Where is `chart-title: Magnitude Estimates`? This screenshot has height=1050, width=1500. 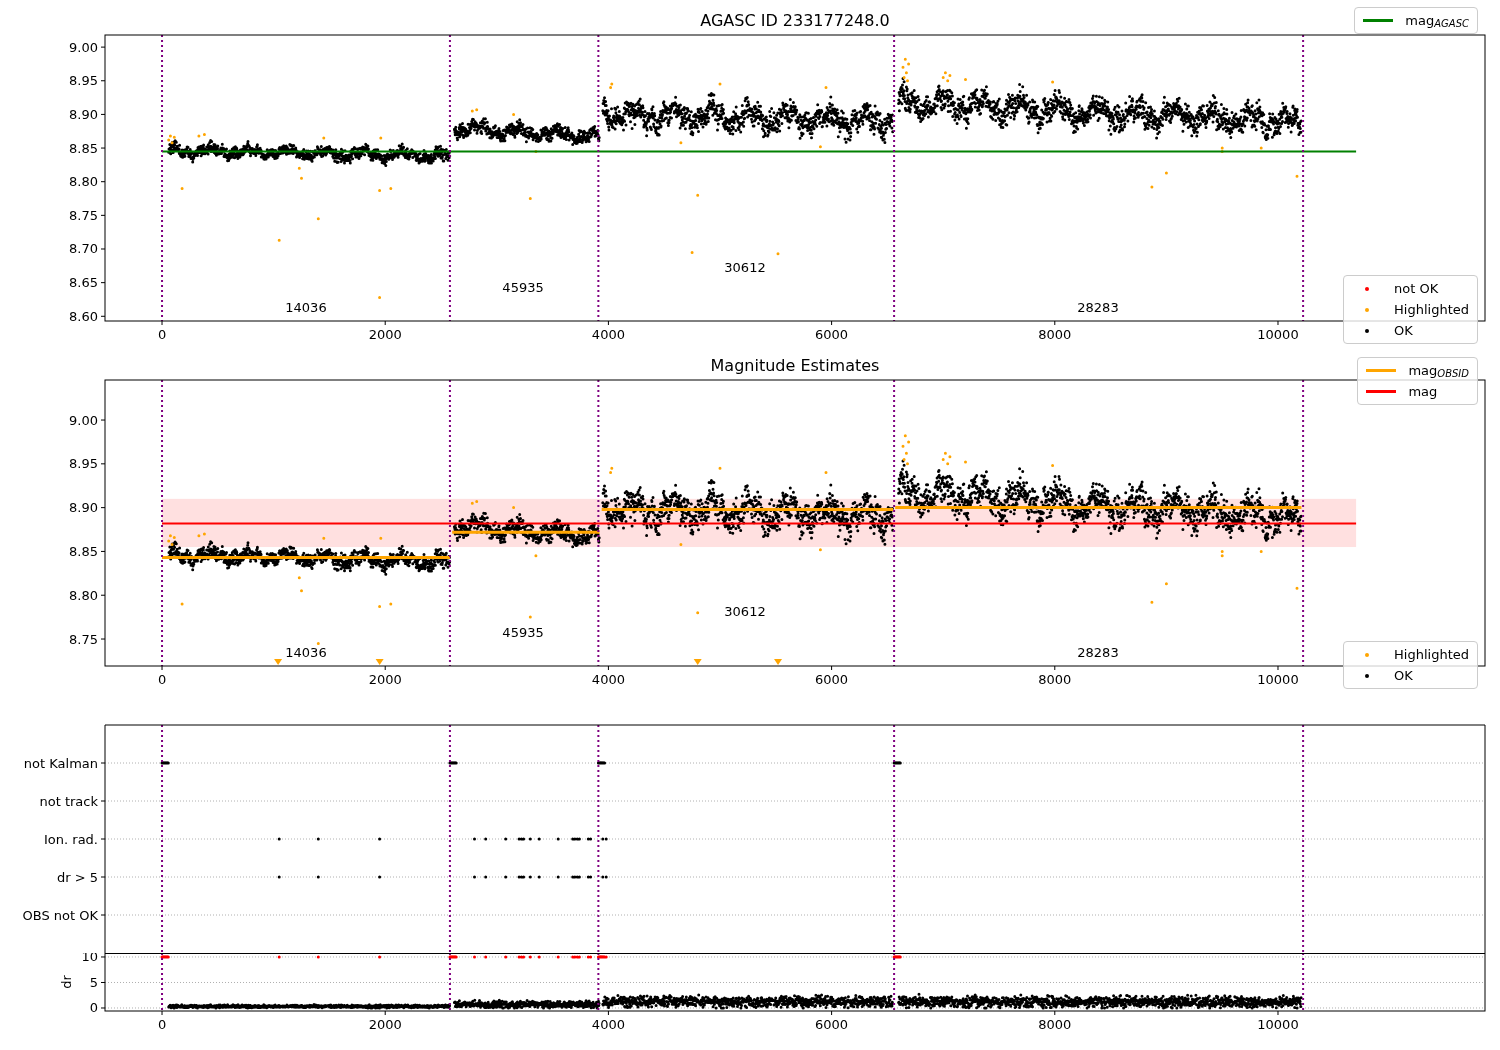
chart-title: Magnitude Estimates is located at coordinates (795, 365).